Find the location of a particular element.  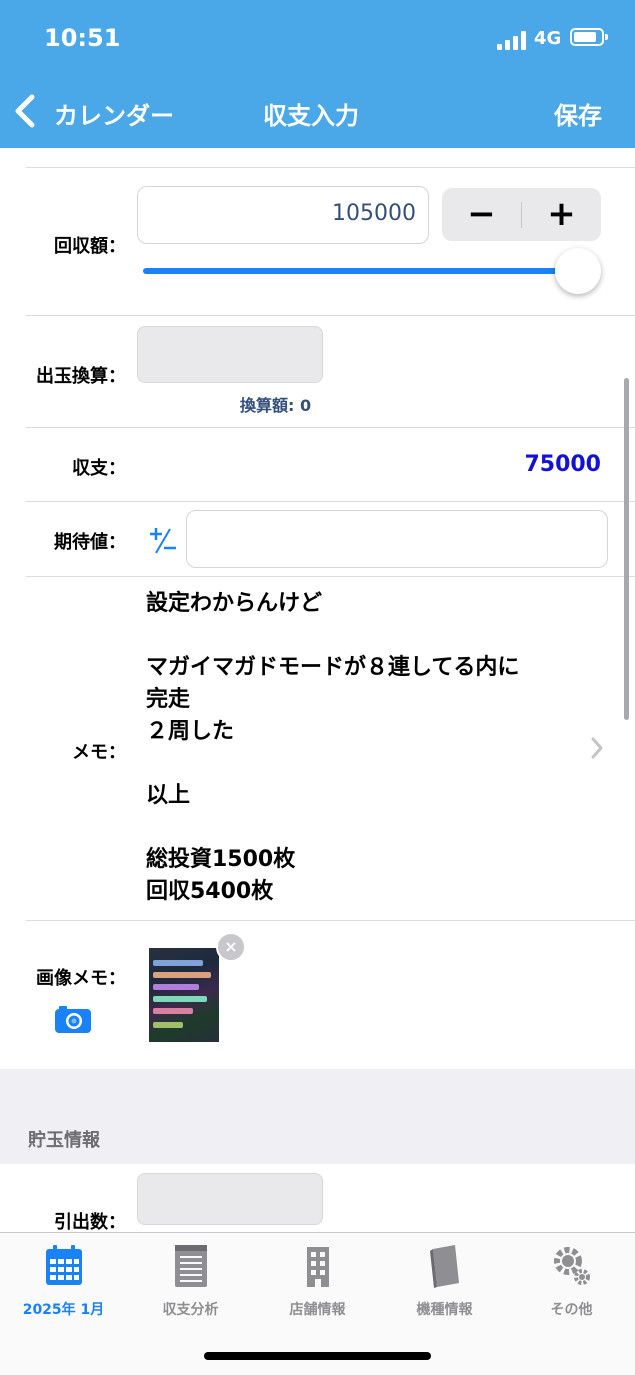

conversion-label: 出玉換算： is located at coordinates (81, 376).